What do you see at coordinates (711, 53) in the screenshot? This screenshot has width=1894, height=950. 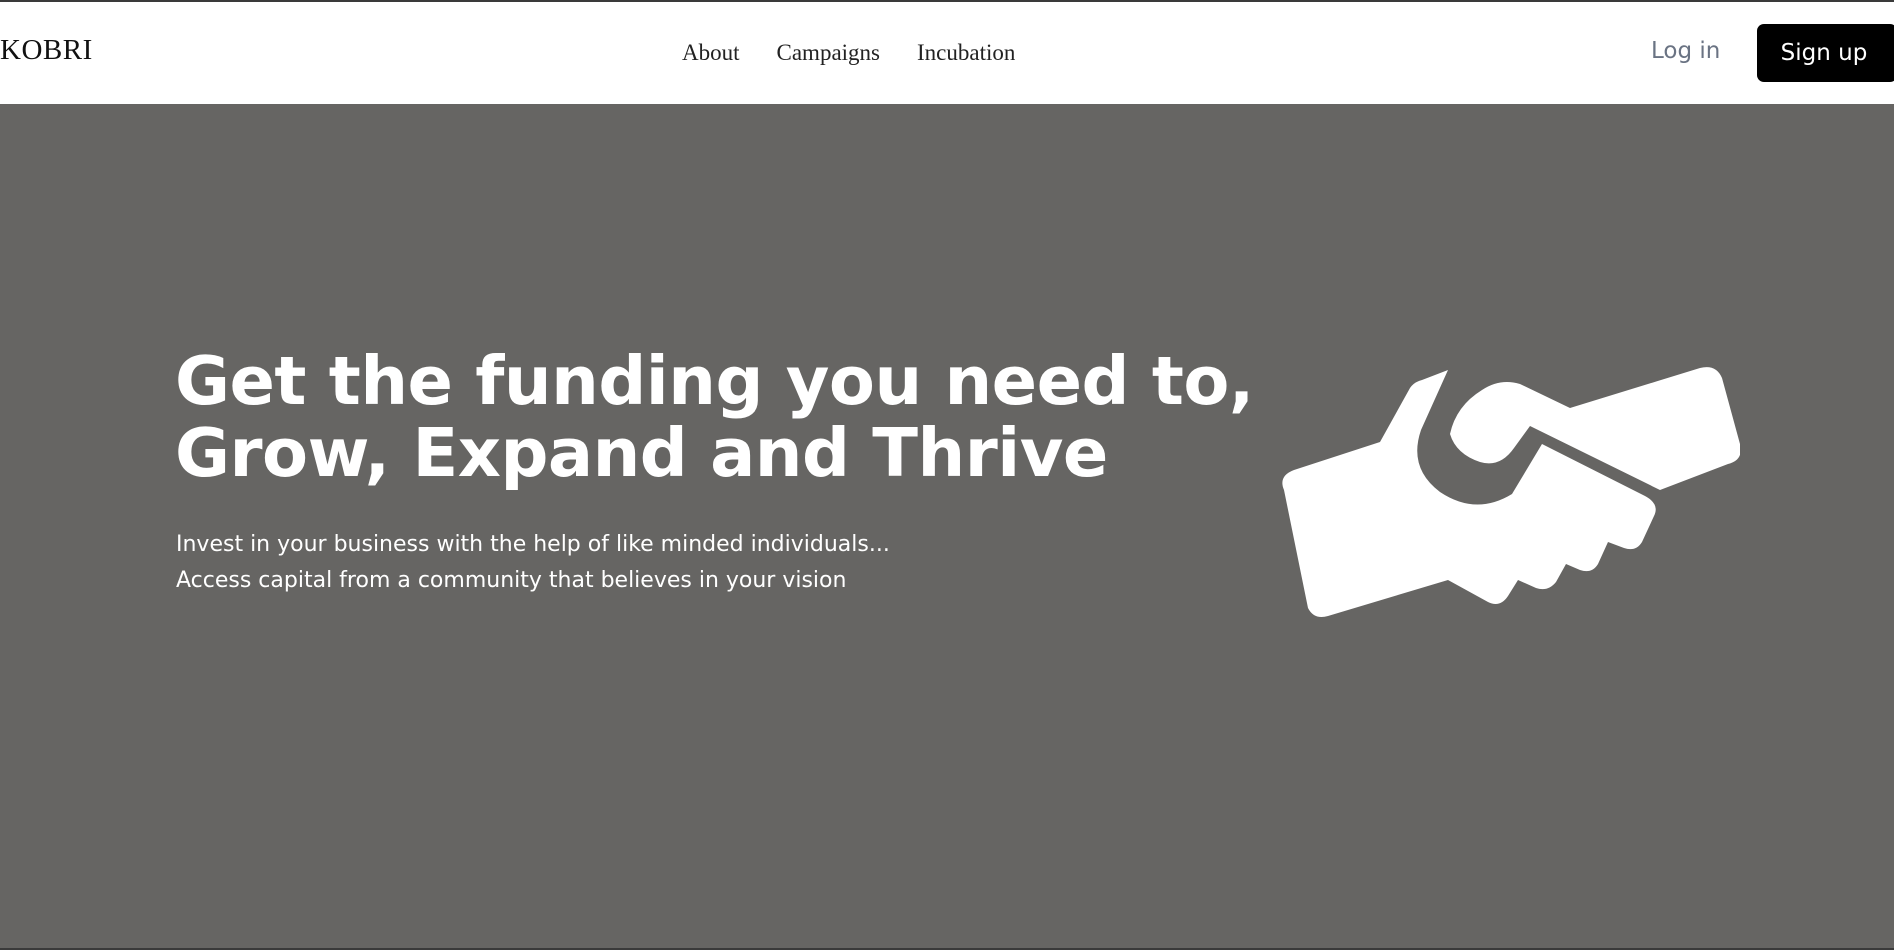 I see `nav-link-about: About` at bounding box center [711, 53].